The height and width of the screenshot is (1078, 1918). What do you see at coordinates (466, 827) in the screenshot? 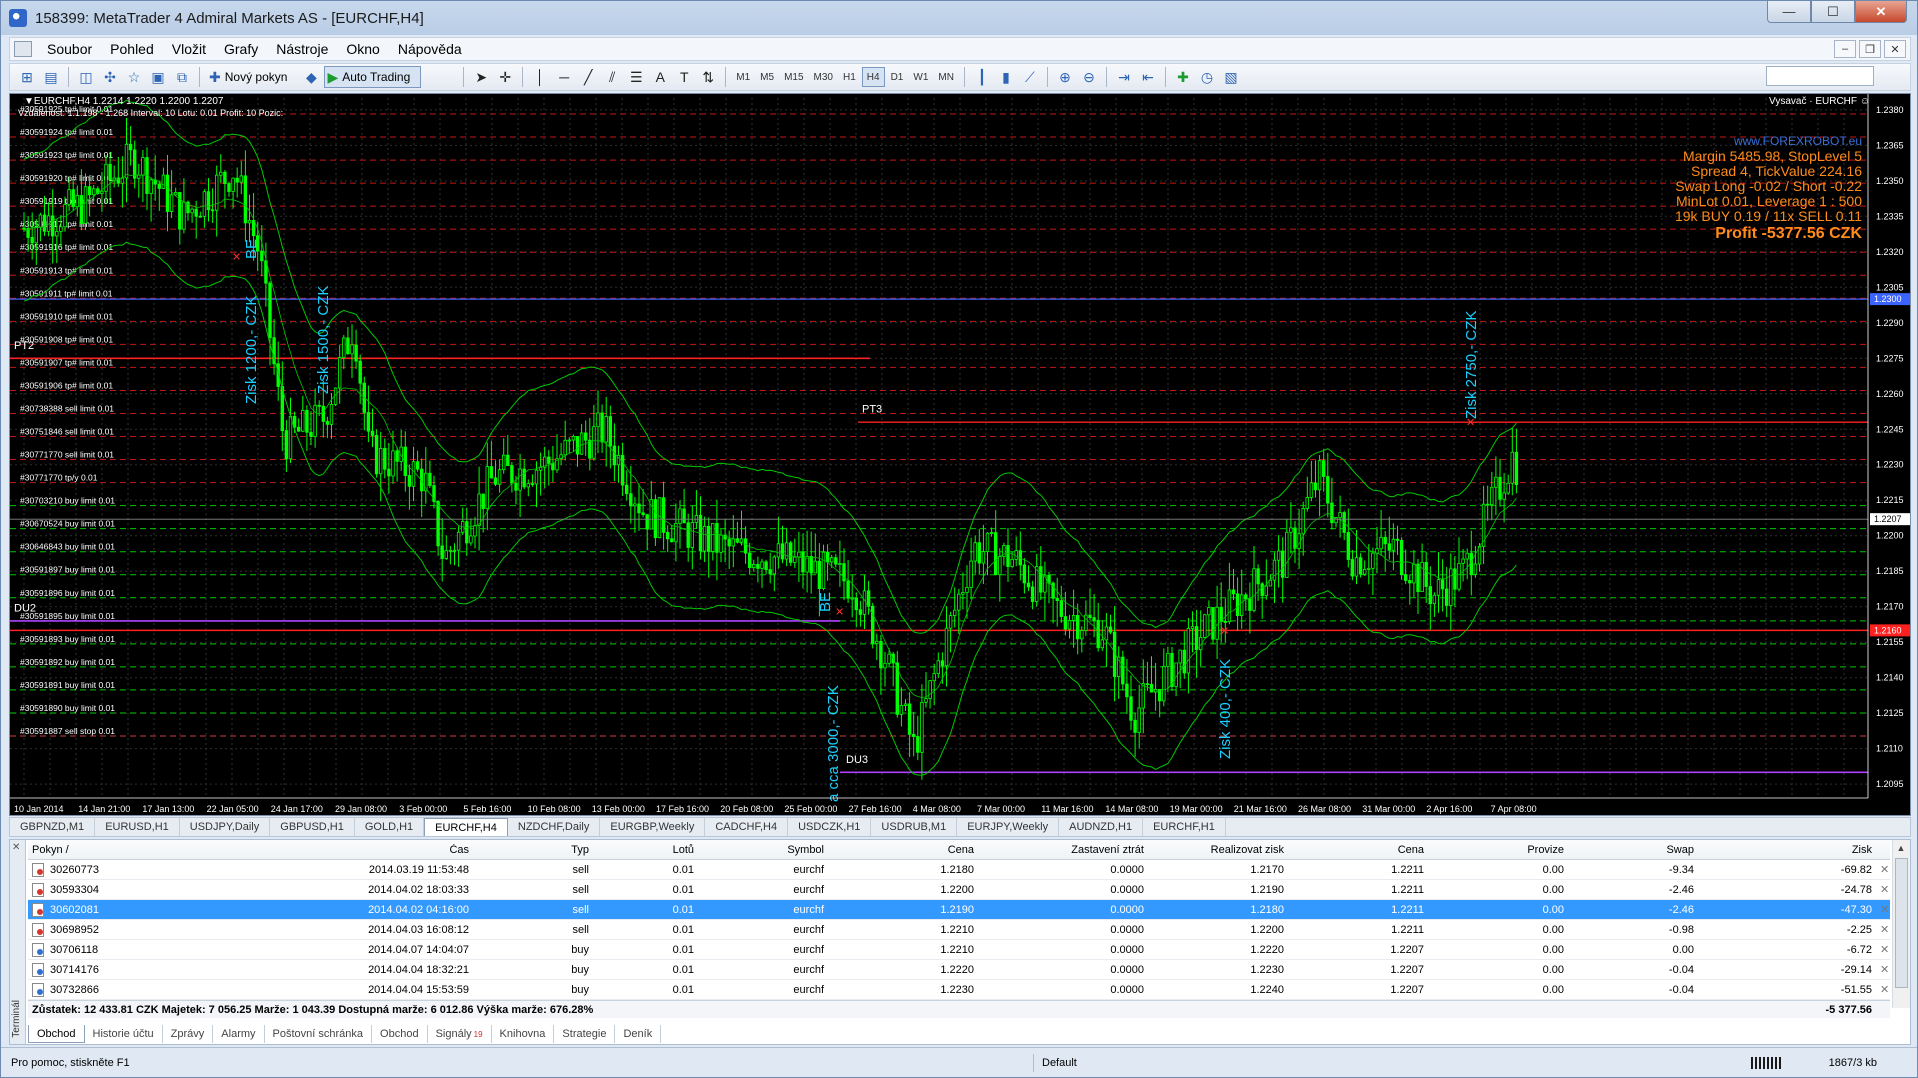
I see `chart-tab: EURCHF,H4` at bounding box center [466, 827].